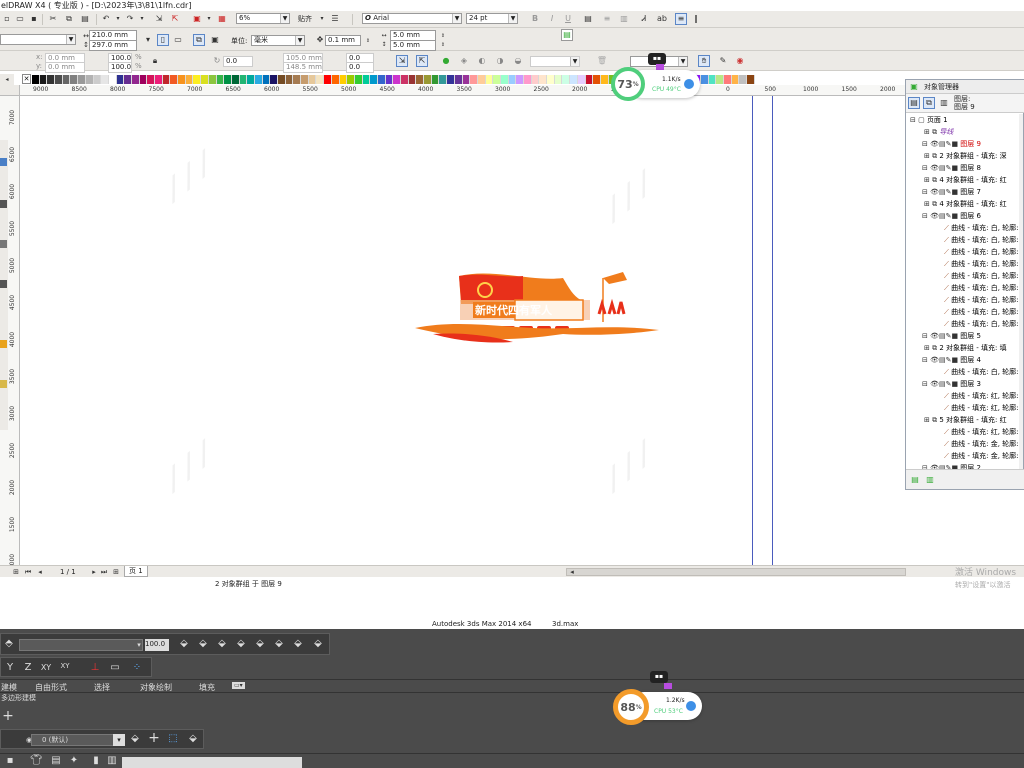  Describe the element at coordinates (681, 19) in the screenshot. I see `horizontal-text-icon: ≡` at that location.